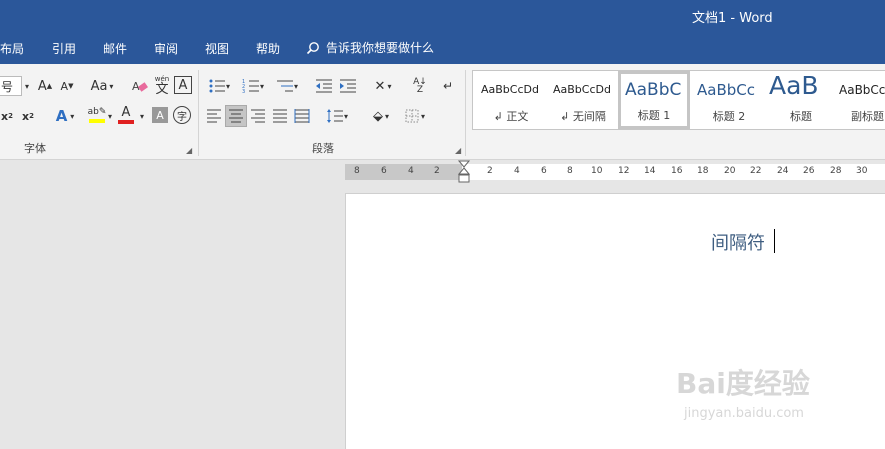 The width and height of the screenshot is (885, 449). Describe the element at coordinates (115, 48) in the screenshot. I see `tab-mailings: 邮件` at that location.